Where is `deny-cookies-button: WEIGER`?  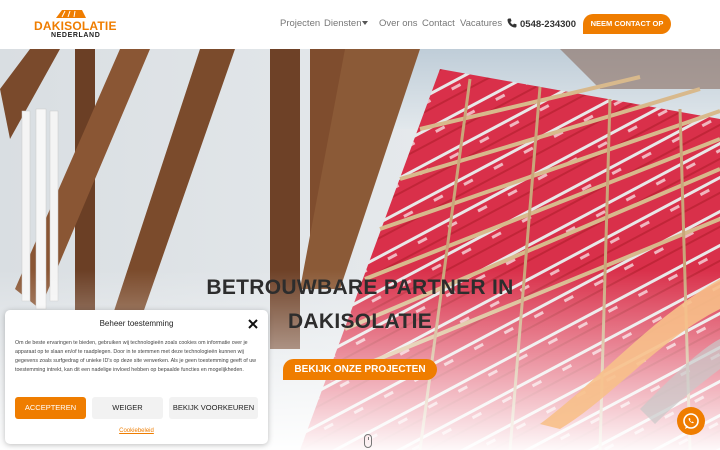 deny-cookies-button: WEIGER is located at coordinates (127, 408).